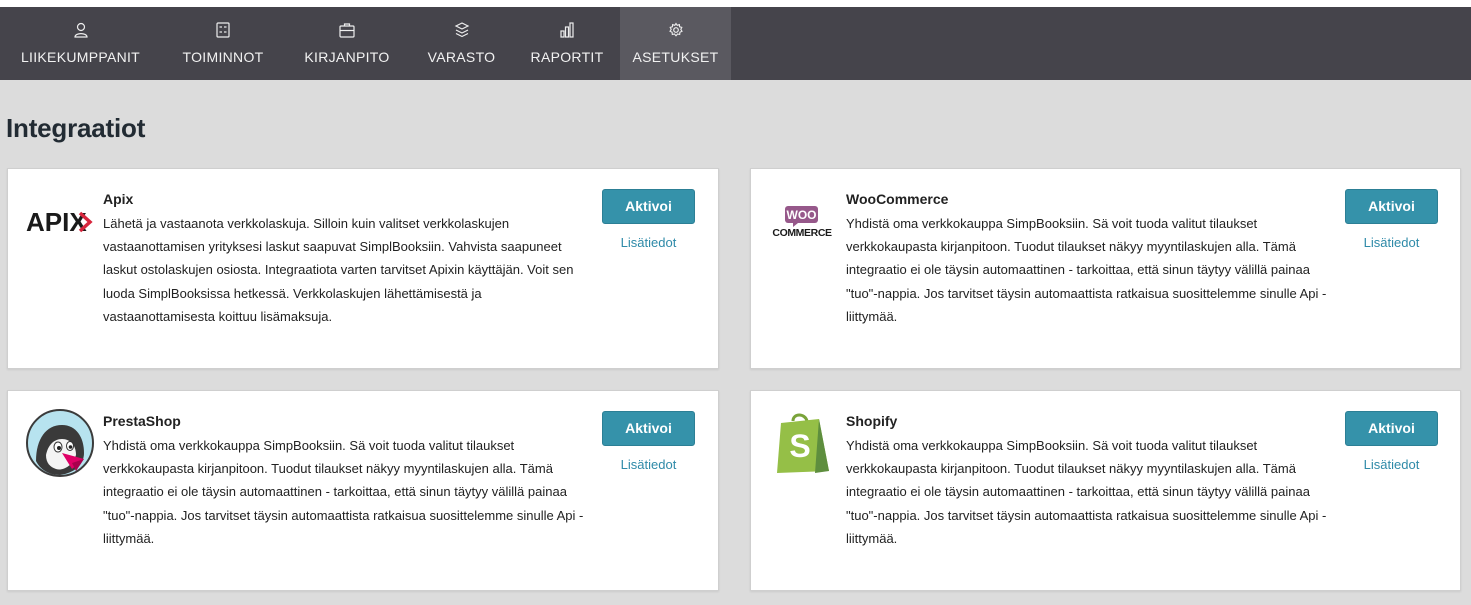  What do you see at coordinates (118, 199) in the screenshot?
I see `integration-name: Apix` at bounding box center [118, 199].